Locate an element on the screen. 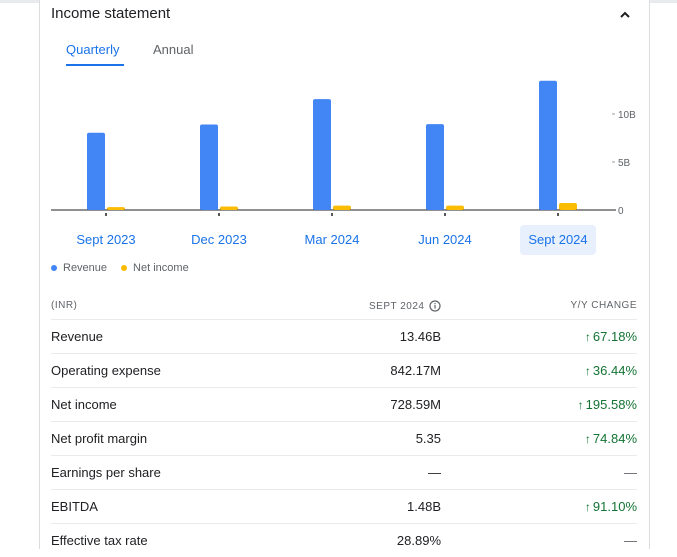 The image size is (677, 557). y-tick-label: 0 is located at coordinates (621, 211).